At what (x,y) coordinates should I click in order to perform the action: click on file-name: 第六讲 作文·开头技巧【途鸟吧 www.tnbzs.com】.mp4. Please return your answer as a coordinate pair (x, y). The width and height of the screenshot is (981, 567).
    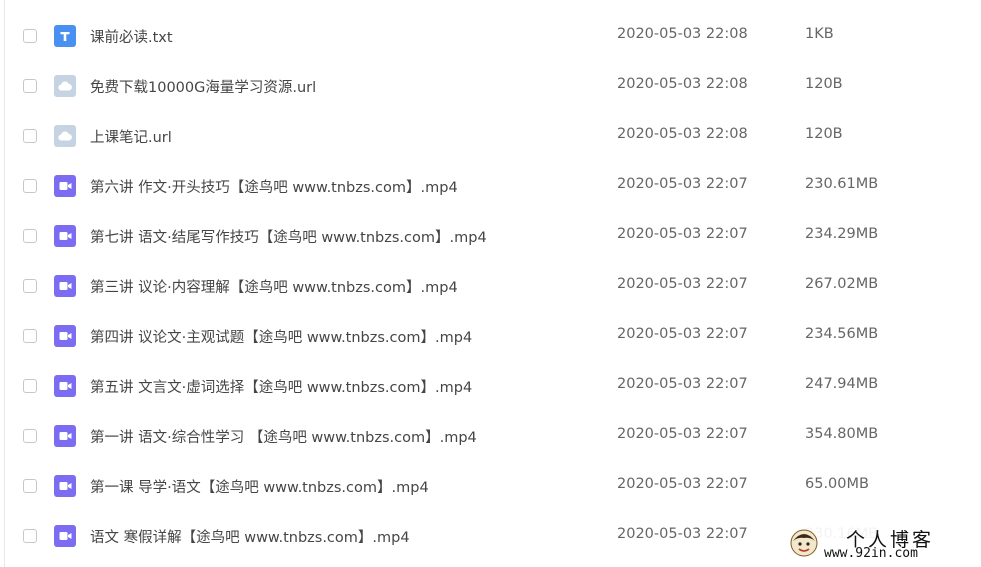
    Looking at the image, I should click on (274, 186).